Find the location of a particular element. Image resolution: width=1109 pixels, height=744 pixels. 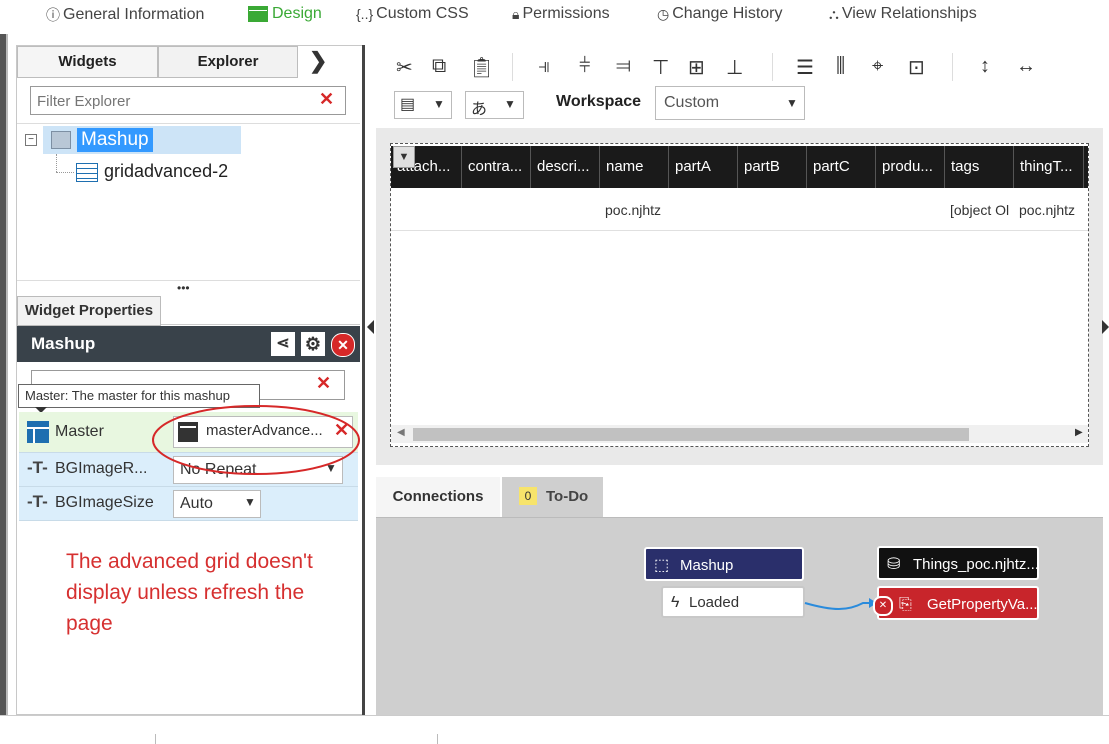

clear-property-filter-icon: ✕ is located at coordinates (323, 383).